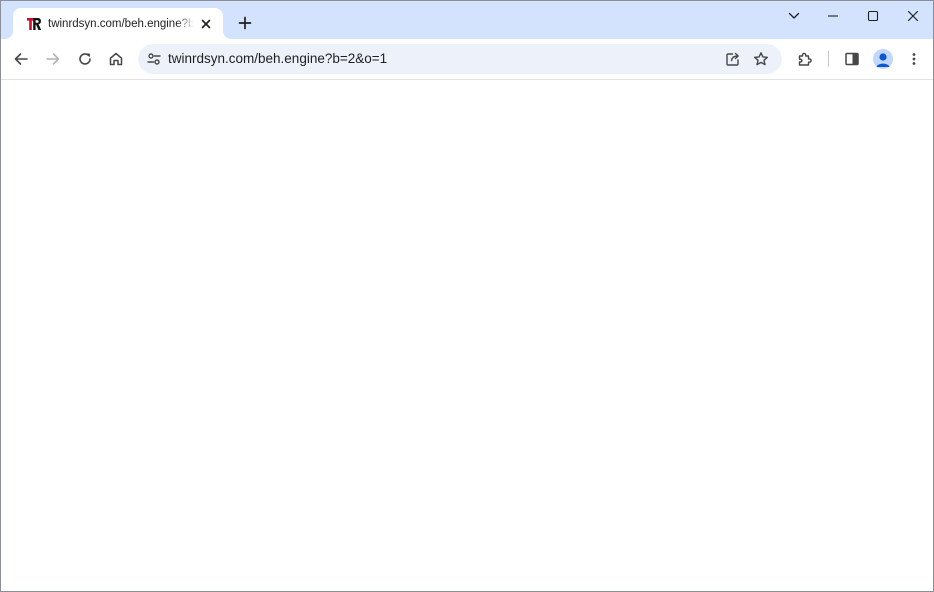 Image resolution: width=934 pixels, height=592 pixels. What do you see at coordinates (805, 59) in the screenshot?
I see `puzzle-icon` at bounding box center [805, 59].